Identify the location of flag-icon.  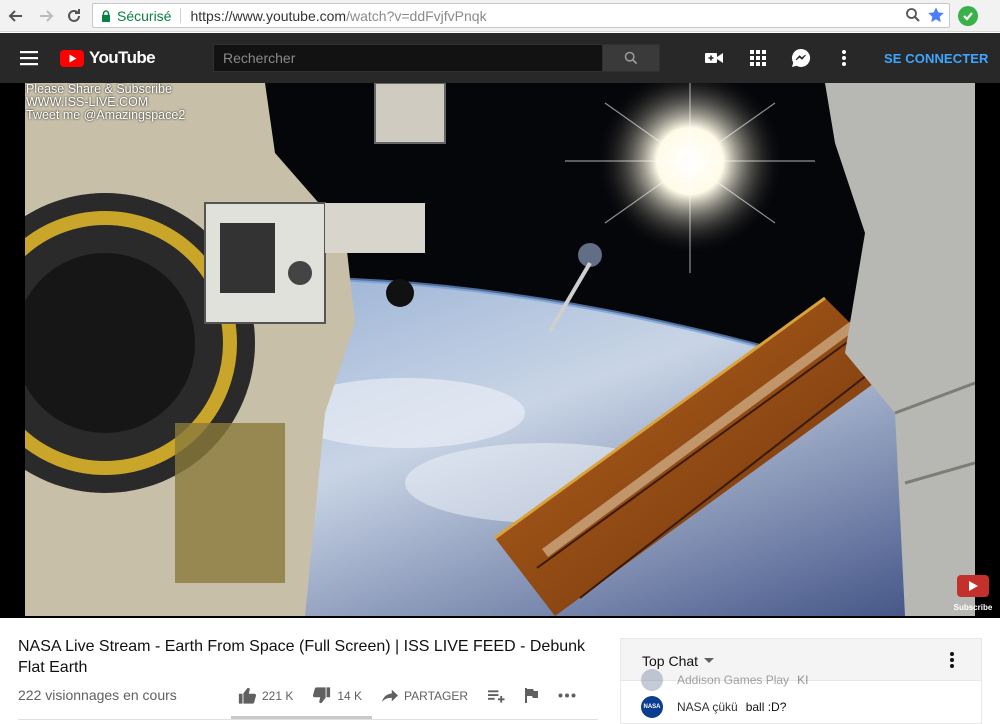
(532, 695).